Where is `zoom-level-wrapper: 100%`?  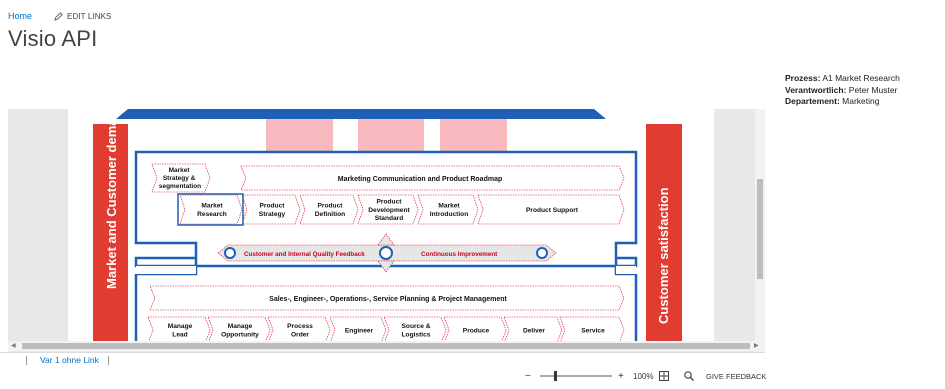 zoom-level-wrapper: 100% is located at coordinates (643, 376).